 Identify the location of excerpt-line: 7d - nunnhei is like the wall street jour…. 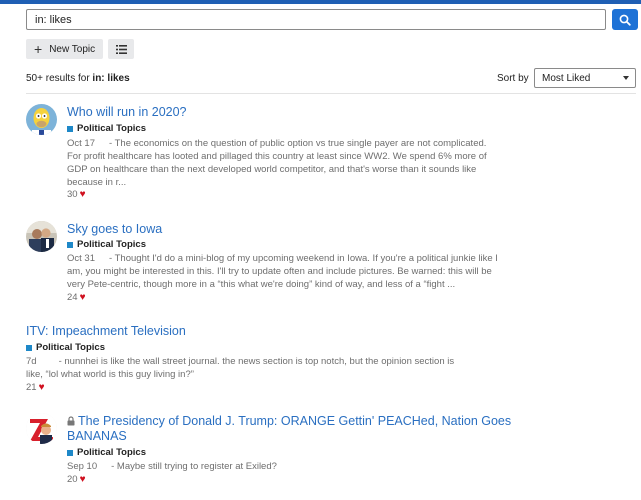
(256, 361).